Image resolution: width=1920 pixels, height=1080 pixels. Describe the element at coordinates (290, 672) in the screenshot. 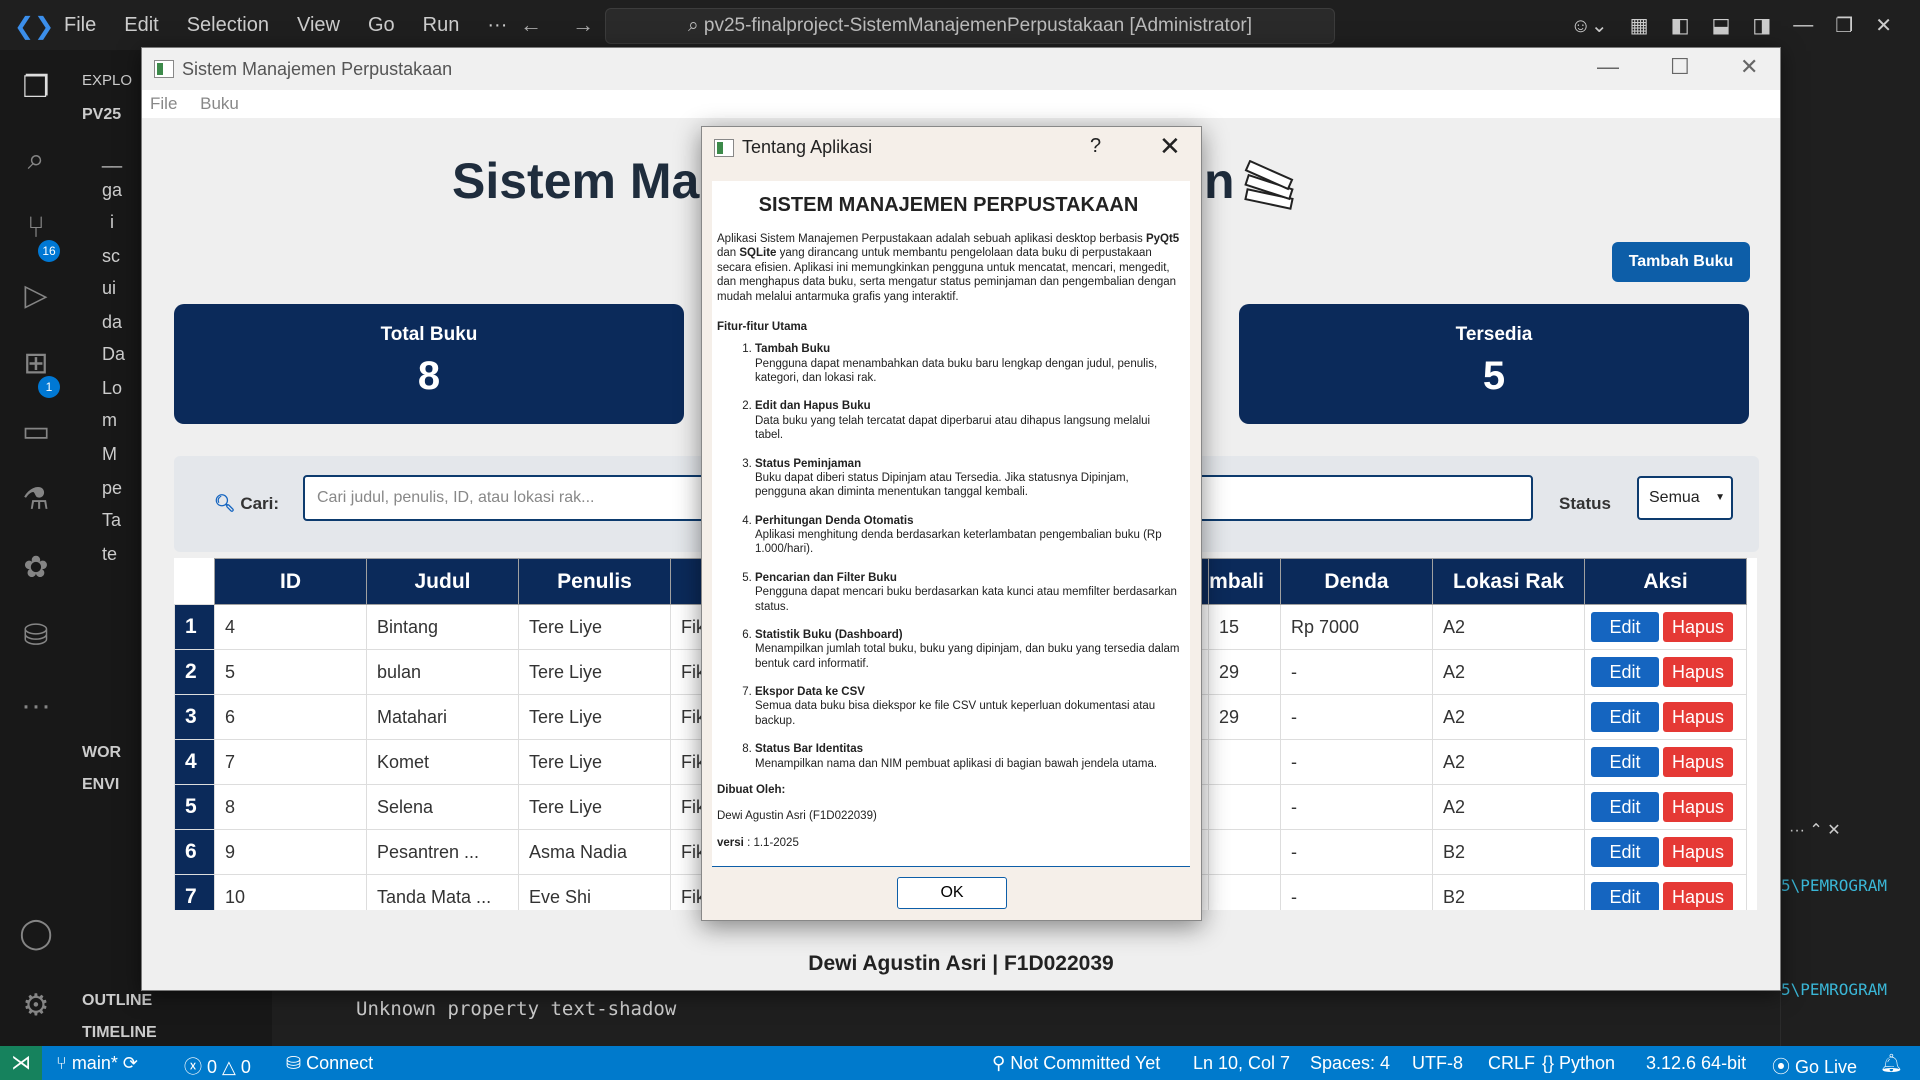

I see `cell-id: 5` at that location.